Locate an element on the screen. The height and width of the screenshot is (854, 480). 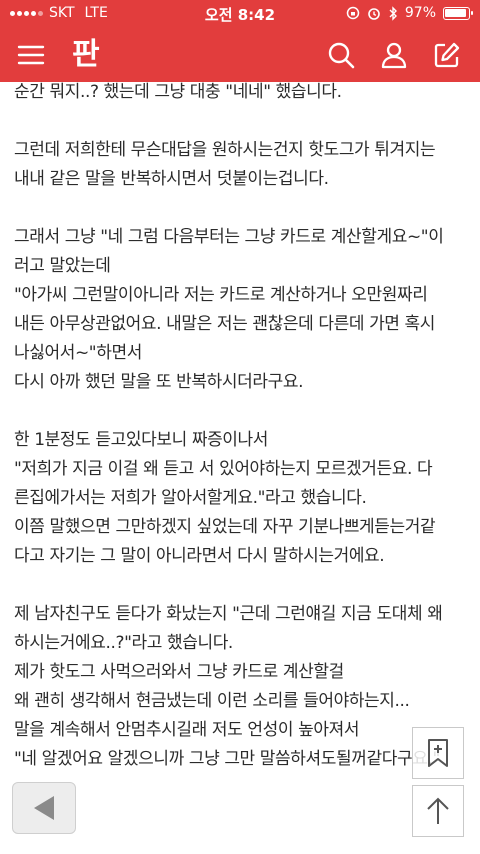
search-button is located at coordinates (341, 55).